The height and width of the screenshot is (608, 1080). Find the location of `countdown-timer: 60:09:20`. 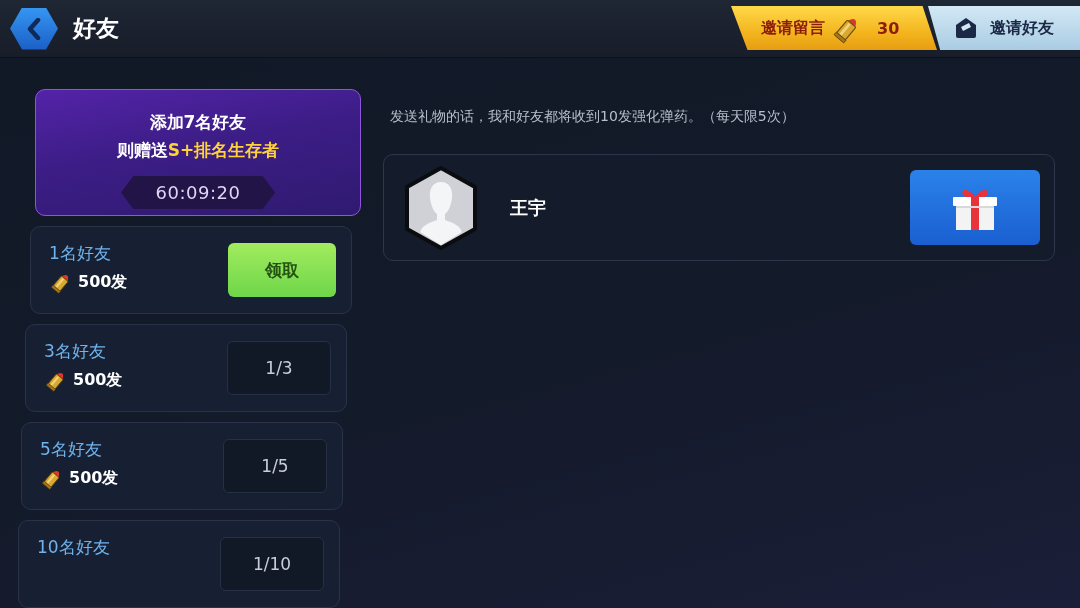

countdown-timer: 60:09:20 is located at coordinates (198, 192).